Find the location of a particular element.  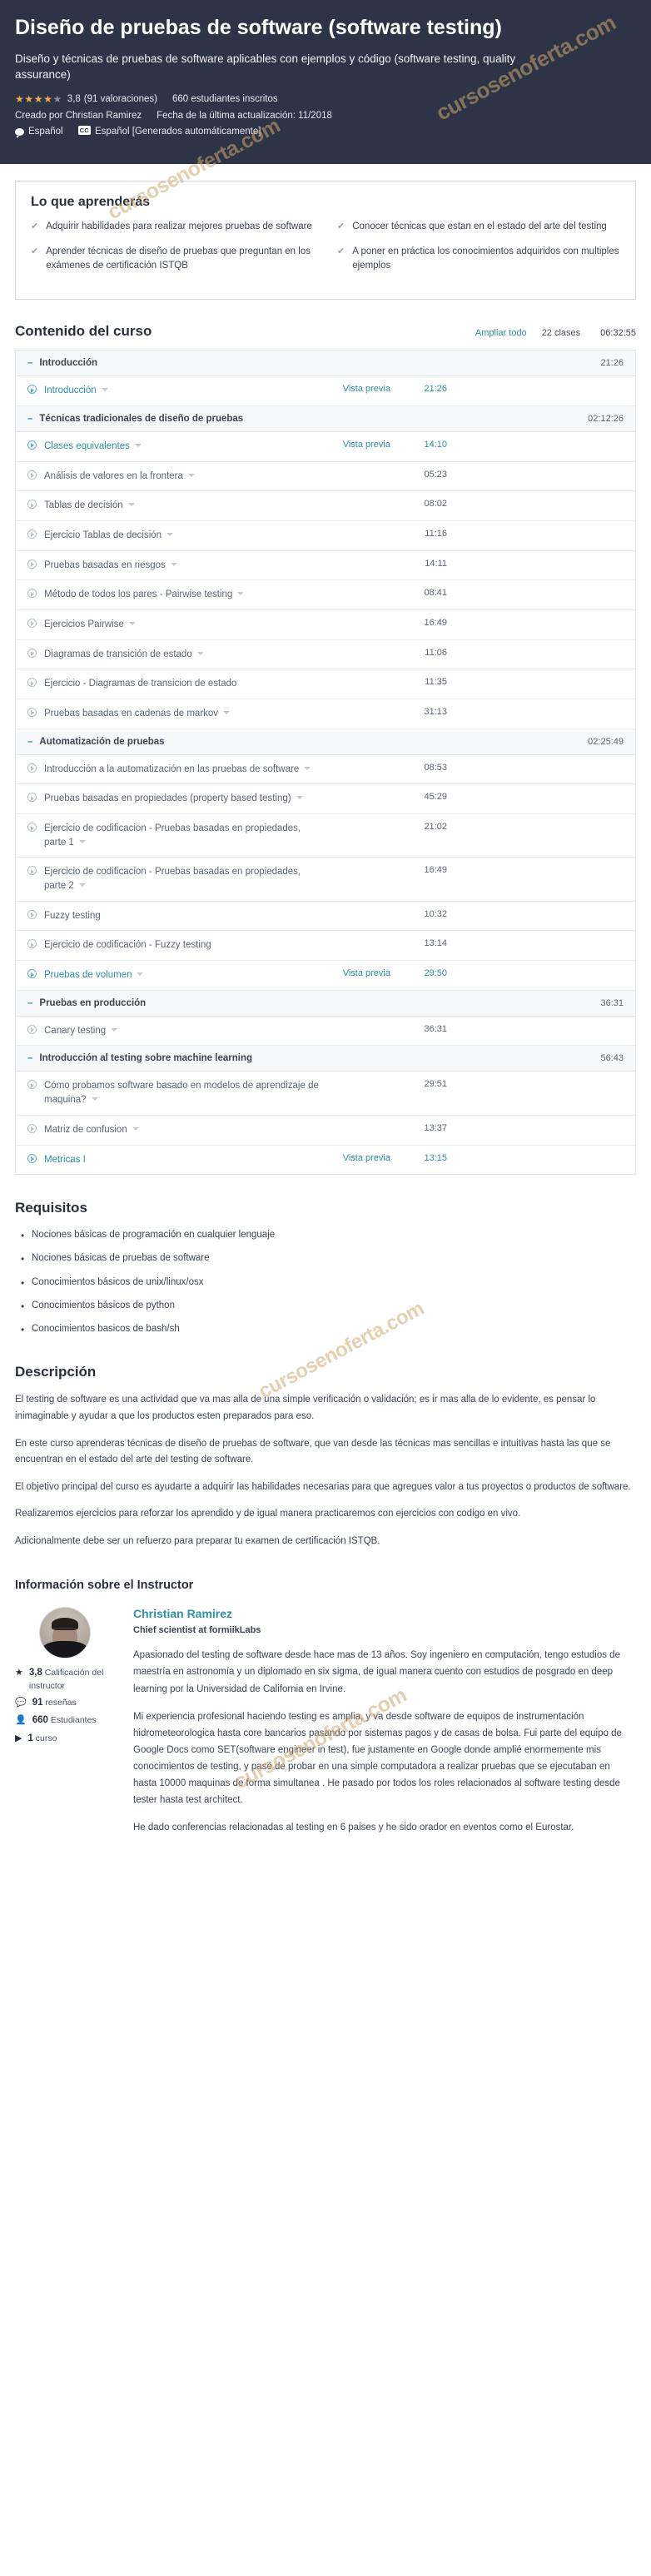

lecture-row: Ejercicio Tablas de decisión 11:16 is located at coordinates (325, 536).